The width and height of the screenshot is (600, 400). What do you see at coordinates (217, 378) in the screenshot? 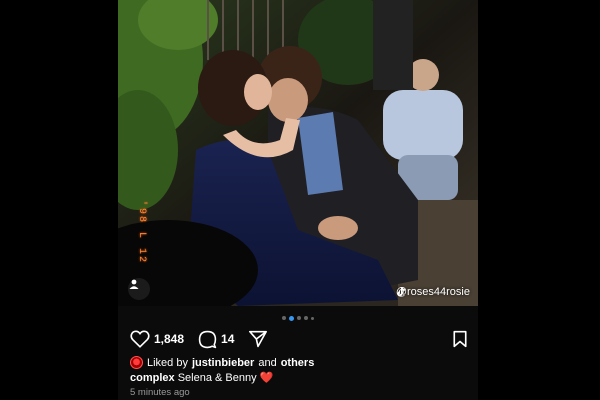
I see `caption-text: Selena & Benny` at bounding box center [217, 378].